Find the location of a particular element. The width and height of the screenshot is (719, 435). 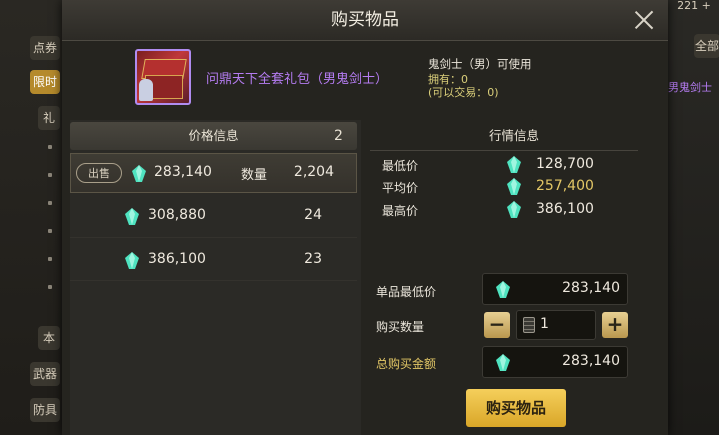

bg-tab-other: 本 is located at coordinates (49, 338).